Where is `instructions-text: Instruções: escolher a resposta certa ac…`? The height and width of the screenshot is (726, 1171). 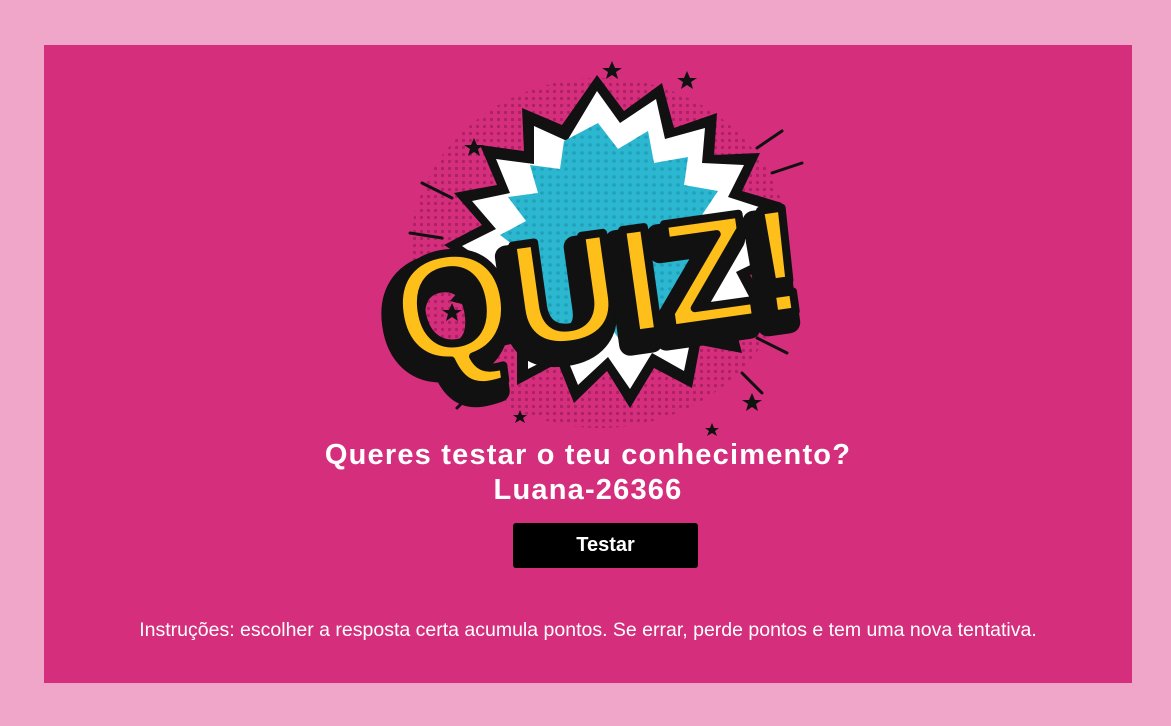
instructions-text: Instruções: escolher a resposta certa ac… is located at coordinates (588, 630).